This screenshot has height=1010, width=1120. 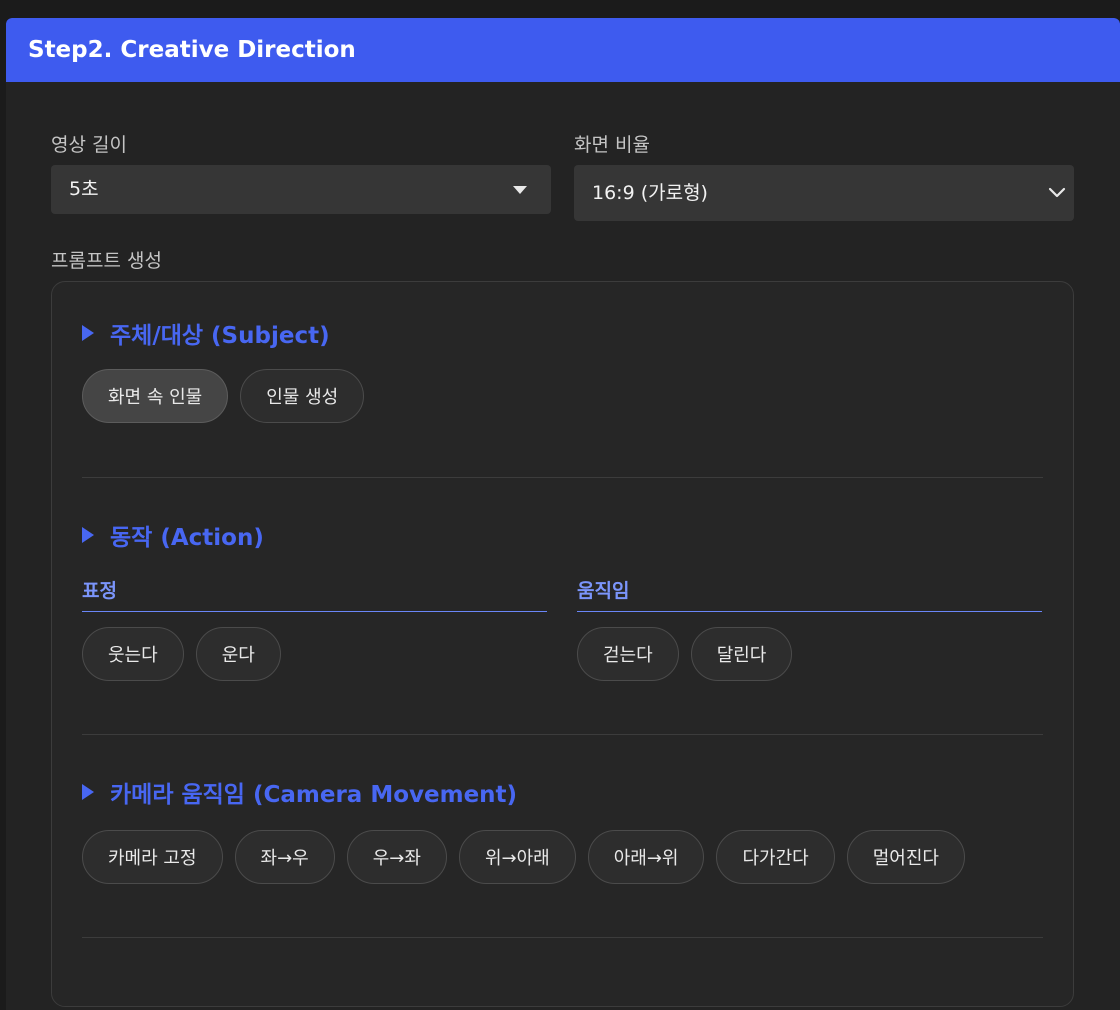 What do you see at coordinates (824, 193) in the screenshot?
I see `aspect-ratio-select: 16:9 (가로형)` at bounding box center [824, 193].